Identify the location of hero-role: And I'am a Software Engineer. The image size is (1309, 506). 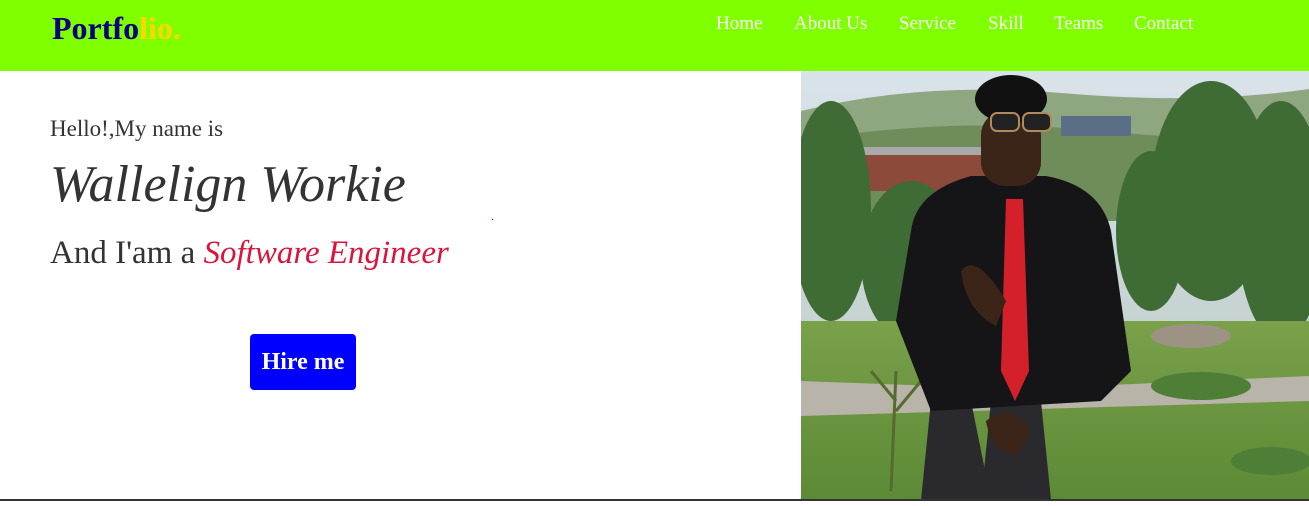
(249, 253).